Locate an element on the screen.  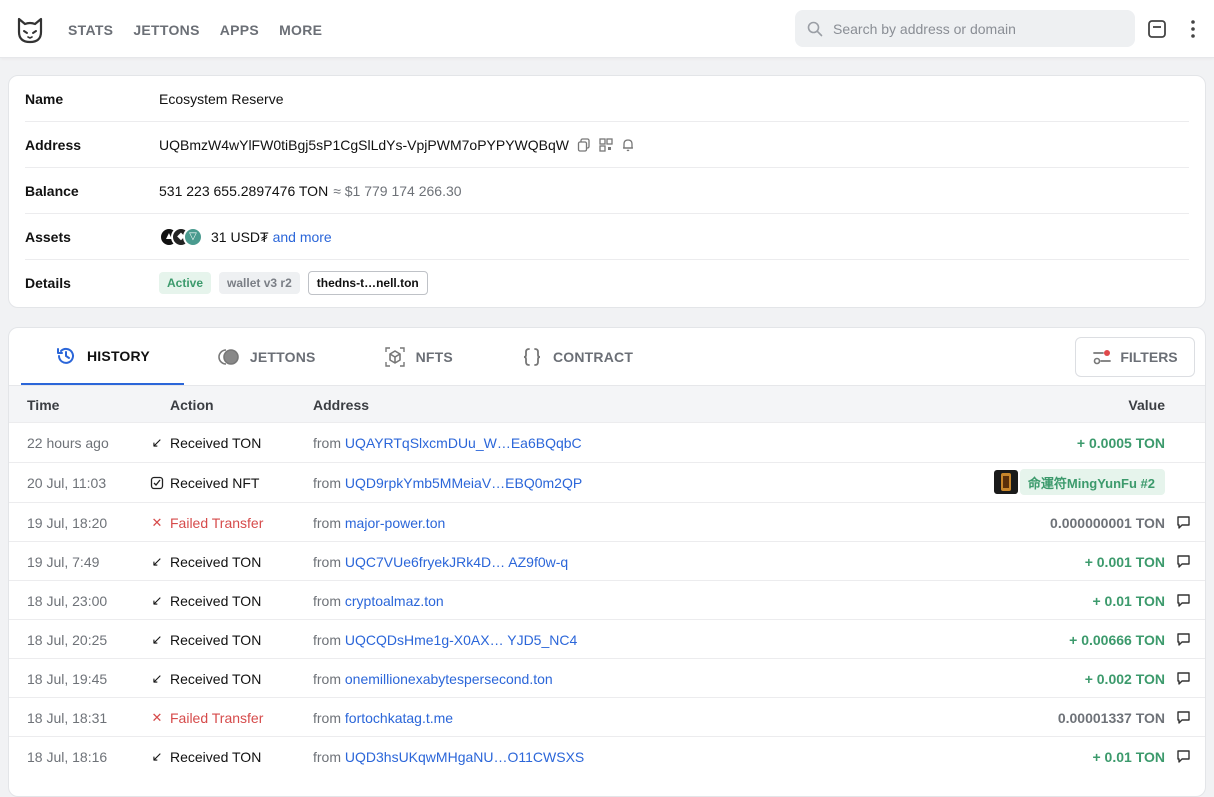
copy-icon is located at coordinates (584, 144).